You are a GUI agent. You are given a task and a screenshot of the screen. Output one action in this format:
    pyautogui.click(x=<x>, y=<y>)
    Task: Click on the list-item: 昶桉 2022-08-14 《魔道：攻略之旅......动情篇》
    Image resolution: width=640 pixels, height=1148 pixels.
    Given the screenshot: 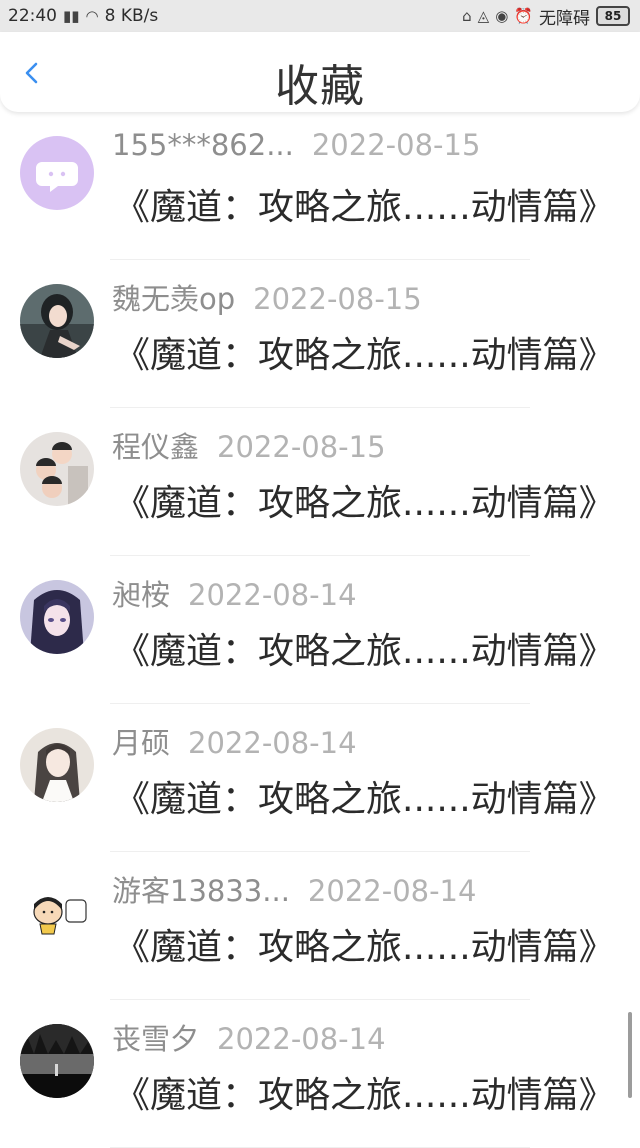 What is the action you would take?
    pyautogui.click(x=320, y=630)
    